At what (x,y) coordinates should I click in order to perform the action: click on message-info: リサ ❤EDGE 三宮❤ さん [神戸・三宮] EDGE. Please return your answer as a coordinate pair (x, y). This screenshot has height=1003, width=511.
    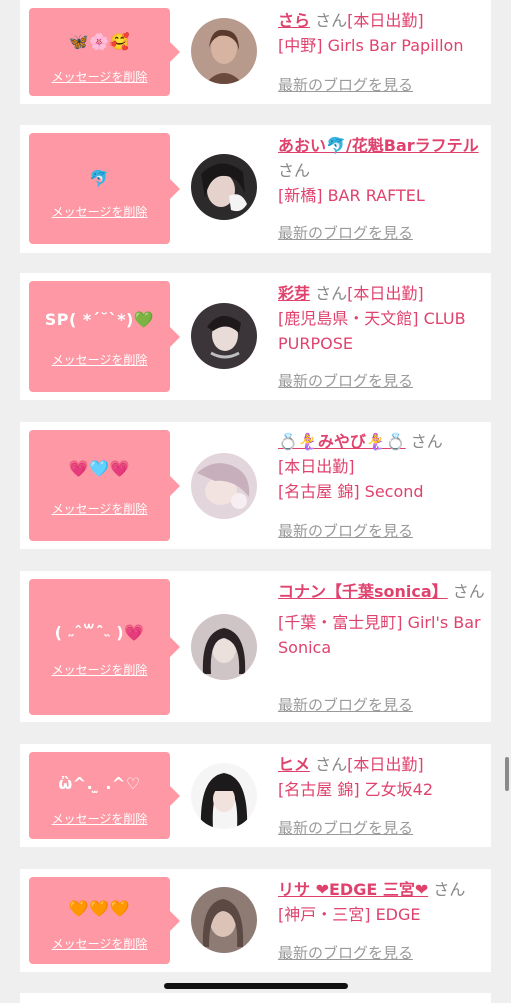
    Looking at the image, I should click on (383, 902).